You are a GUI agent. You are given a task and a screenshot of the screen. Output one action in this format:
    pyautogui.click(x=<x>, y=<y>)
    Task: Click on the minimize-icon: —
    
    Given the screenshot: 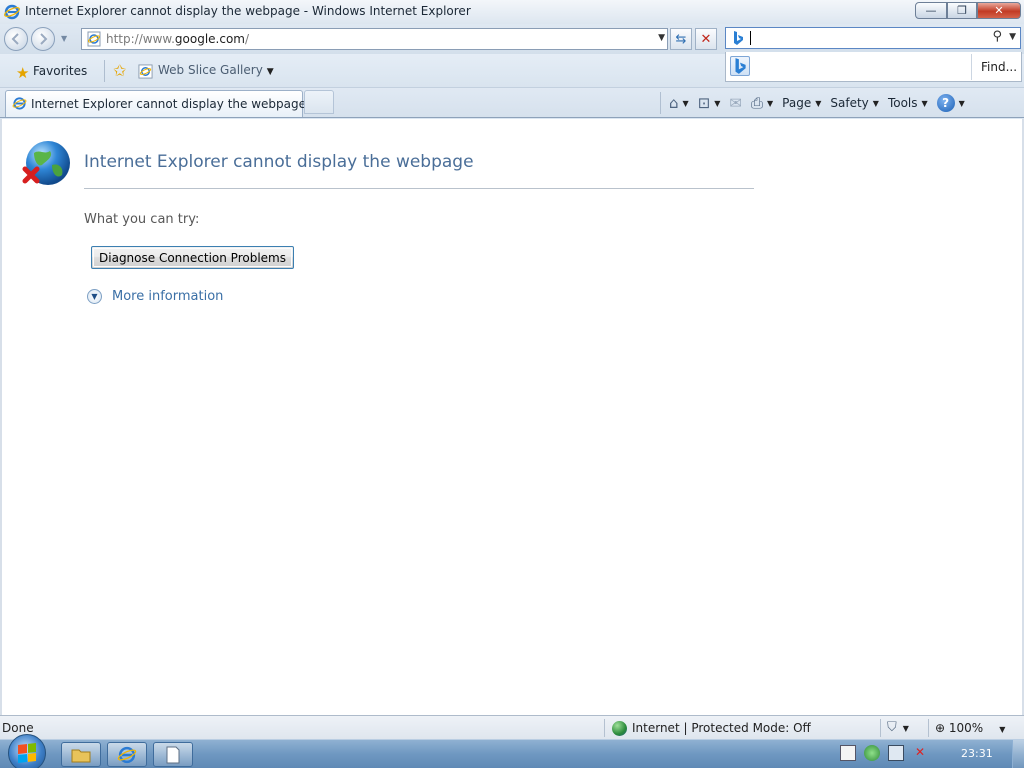 What is the action you would take?
    pyautogui.click(x=931, y=10)
    